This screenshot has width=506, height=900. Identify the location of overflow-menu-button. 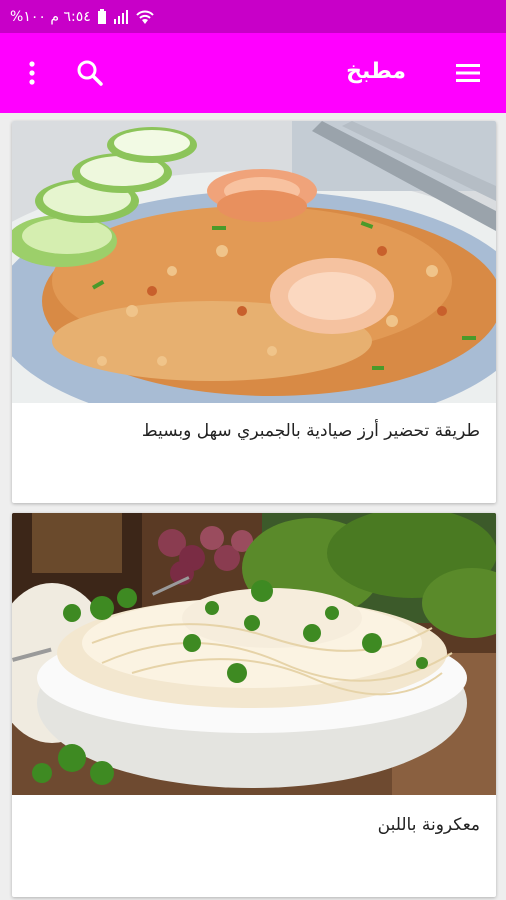
(32, 73).